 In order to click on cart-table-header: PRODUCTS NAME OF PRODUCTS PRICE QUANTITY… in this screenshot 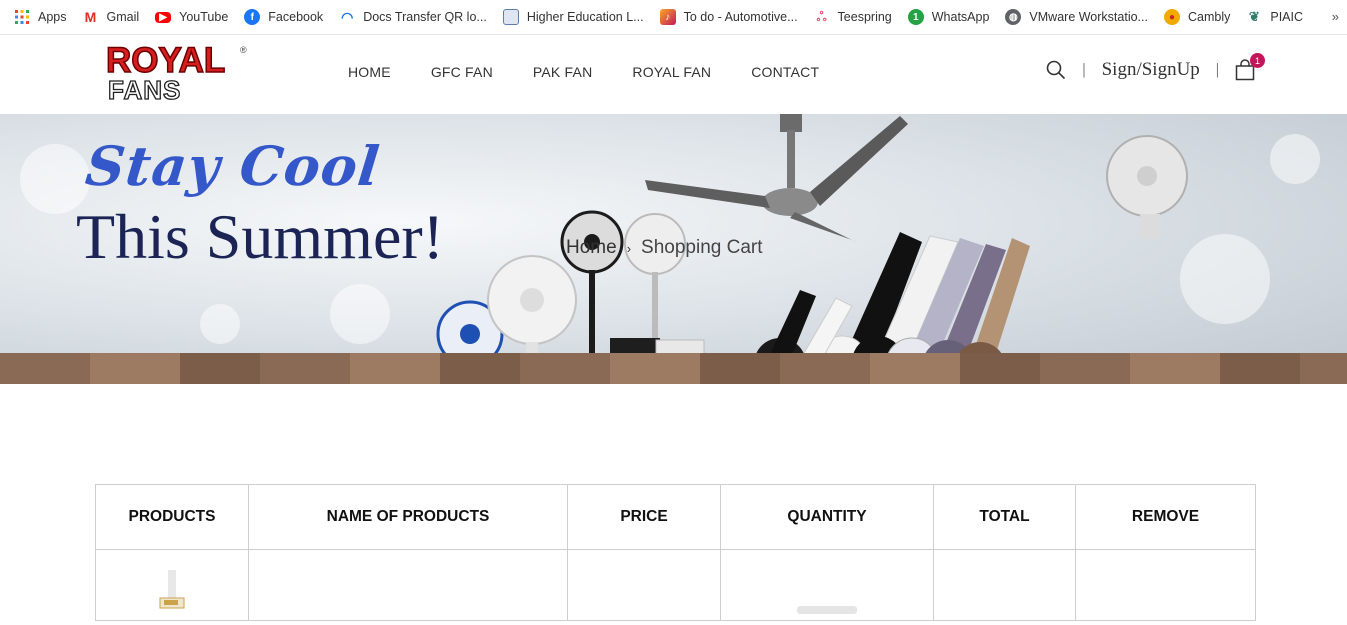, I will do `click(675, 517)`.